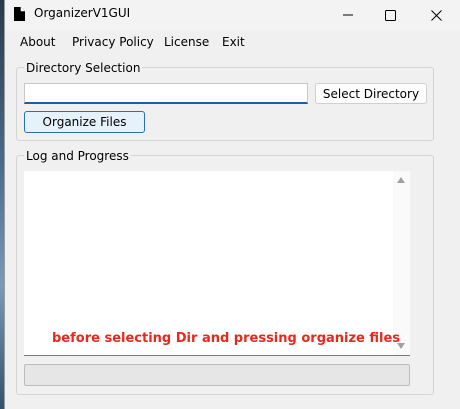 This screenshot has height=409, width=460. What do you see at coordinates (166, 93) in the screenshot?
I see `directory-path-input` at bounding box center [166, 93].